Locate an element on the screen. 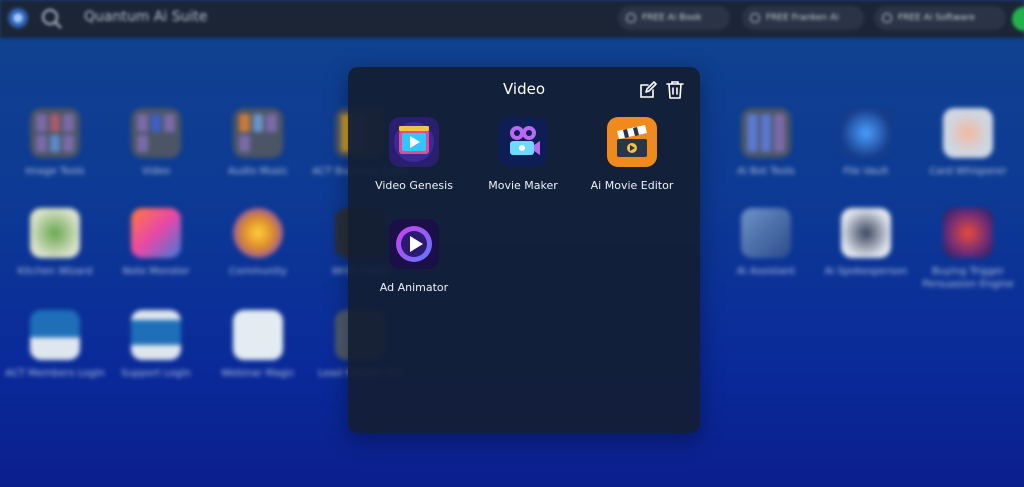 The height and width of the screenshot is (487, 1024). app-ad-animator: Ad Animator is located at coordinates (414, 256).